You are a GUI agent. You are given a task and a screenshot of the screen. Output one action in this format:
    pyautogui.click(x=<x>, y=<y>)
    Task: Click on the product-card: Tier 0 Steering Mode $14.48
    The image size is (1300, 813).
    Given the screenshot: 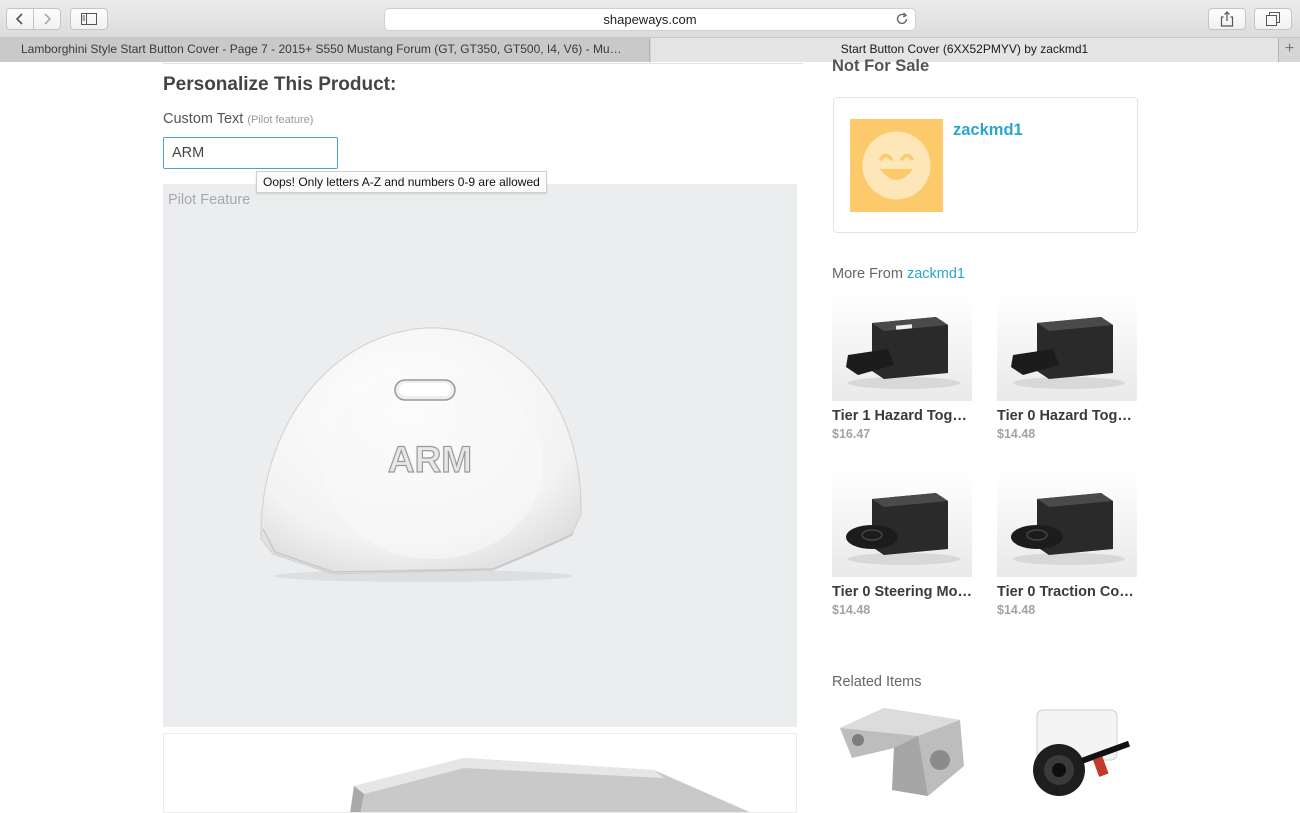 What is the action you would take?
    pyautogui.click(x=902, y=544)
    